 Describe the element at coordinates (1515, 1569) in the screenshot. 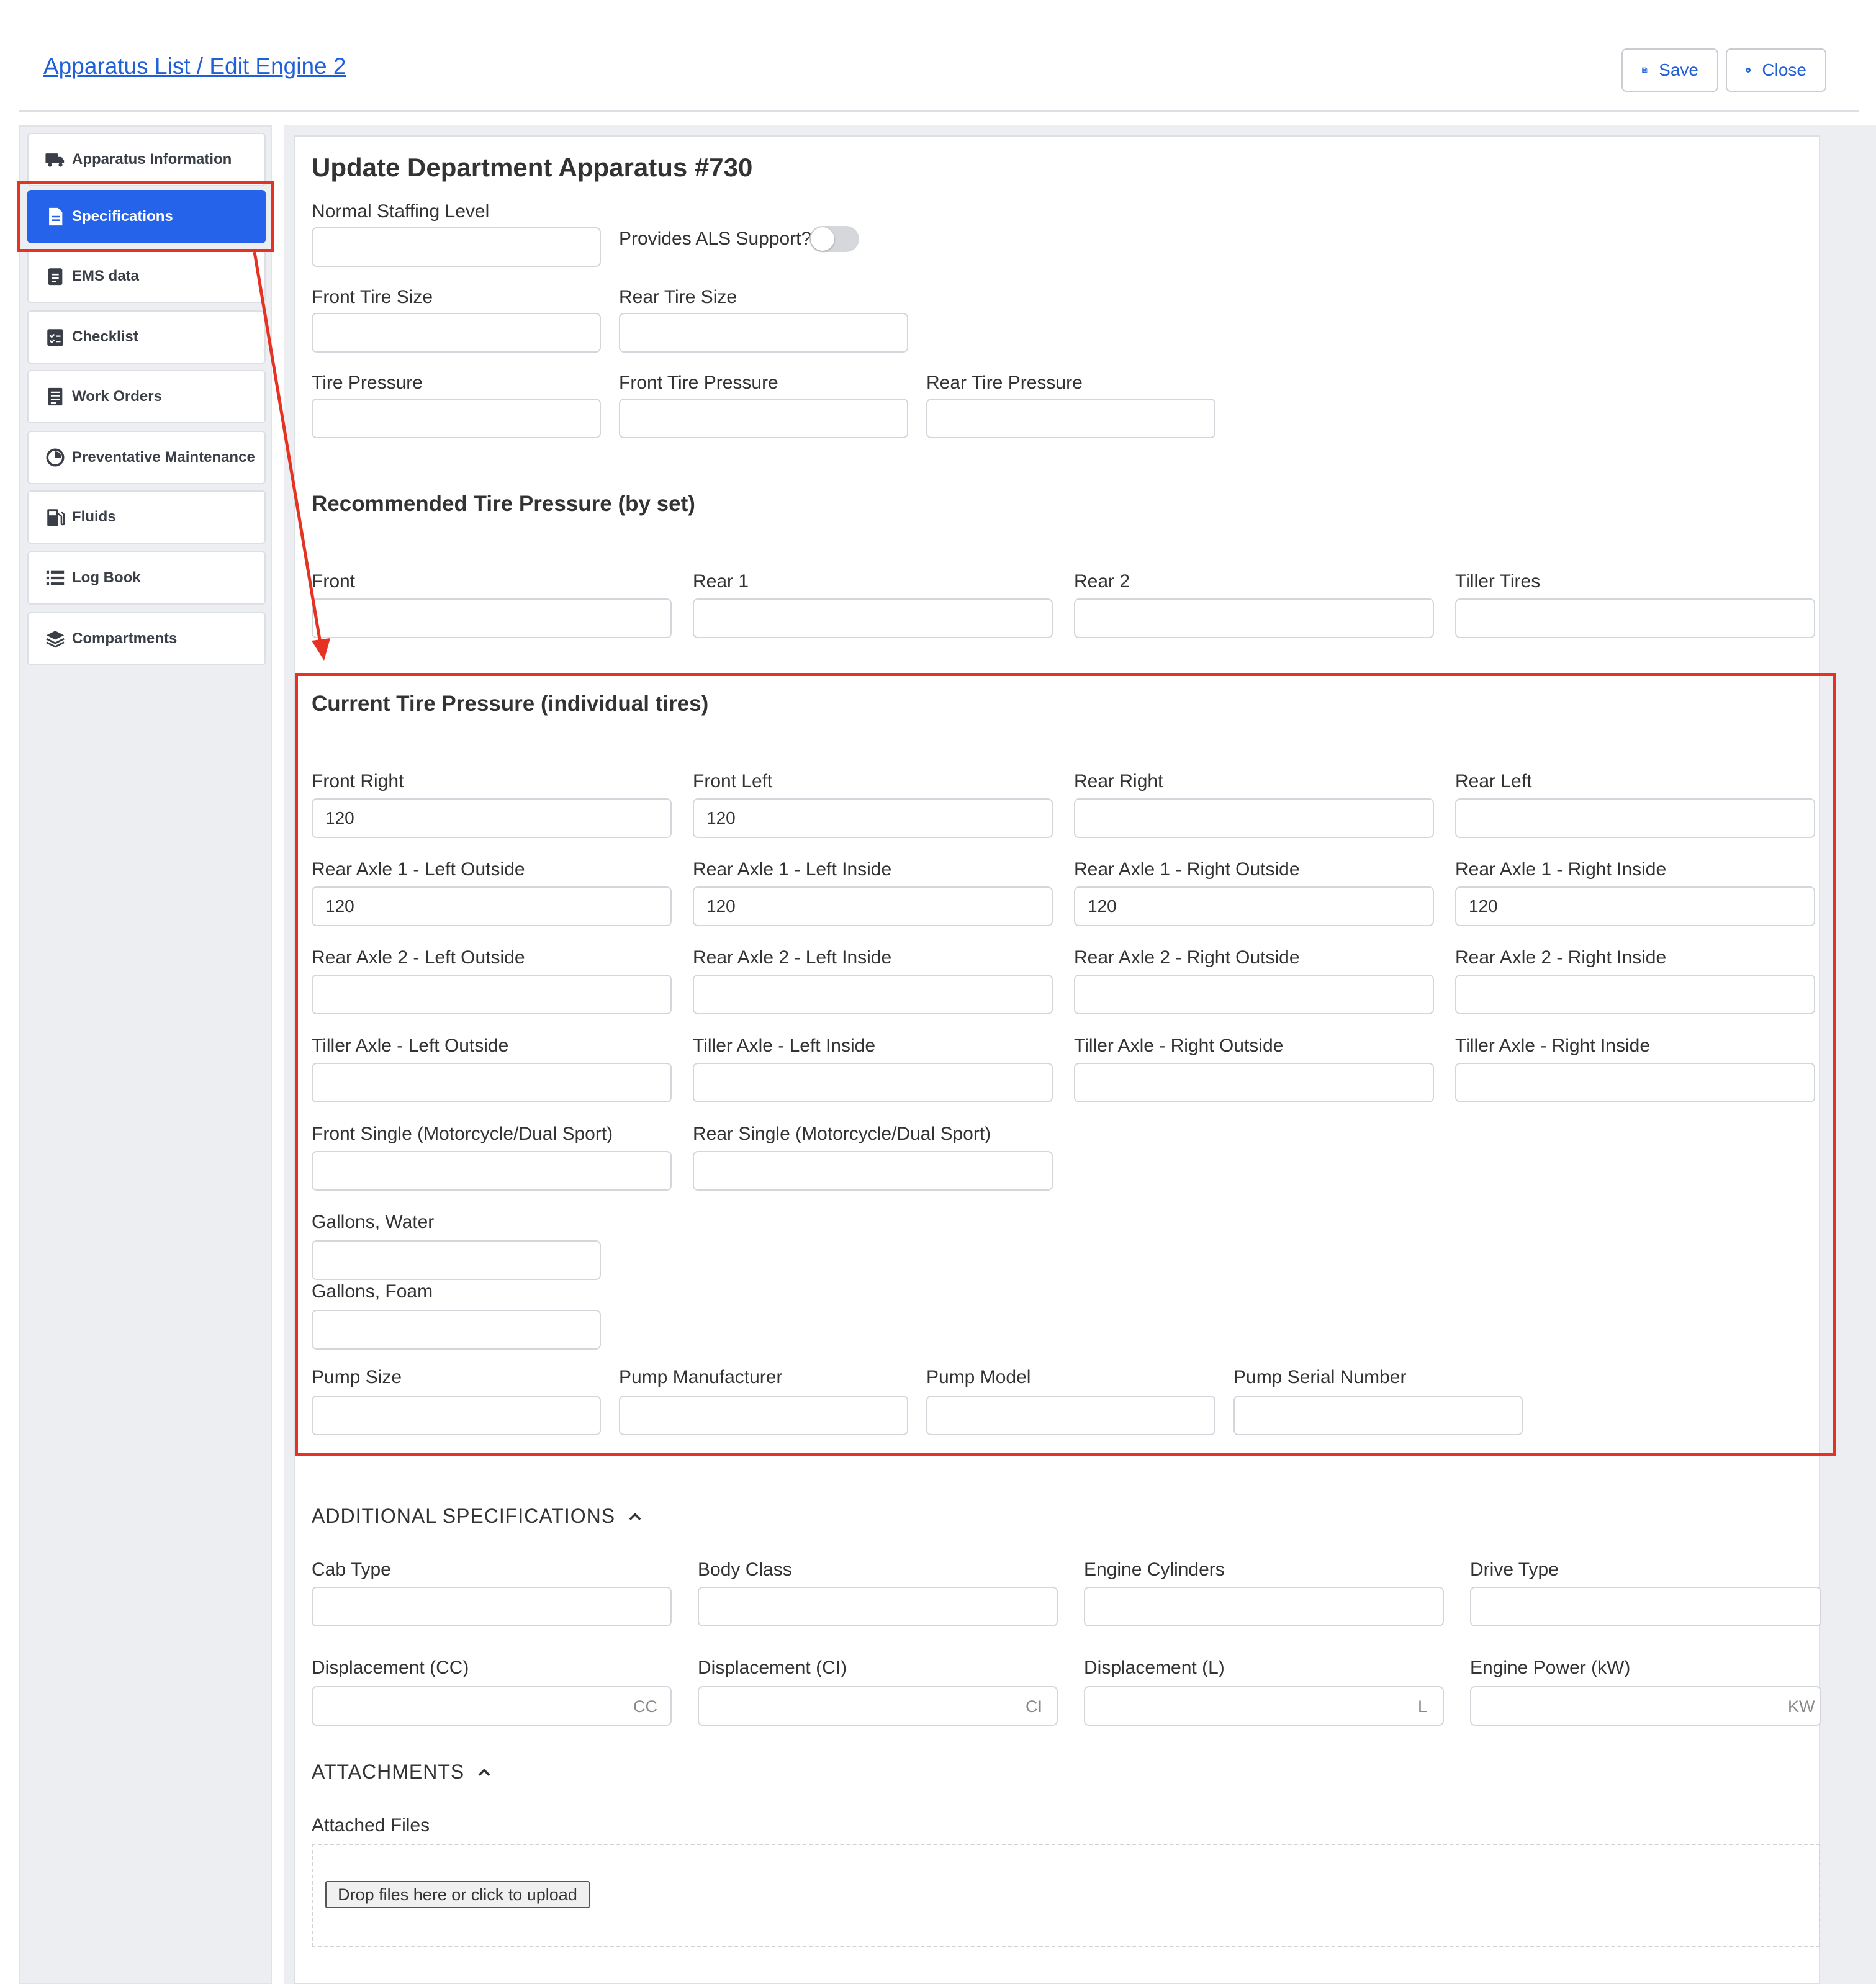

I see `drive-type-label: Drive Type` at that location.